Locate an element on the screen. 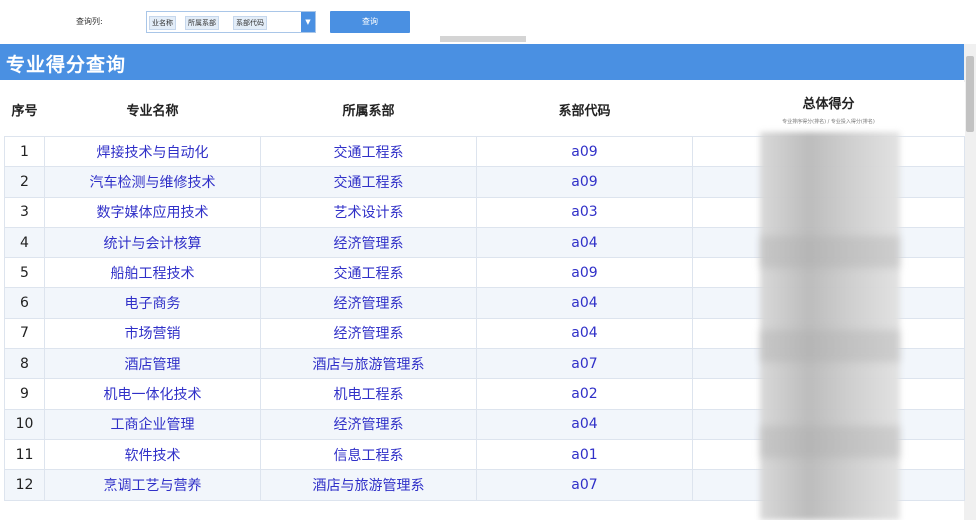  header-score-subtitle: 专业排序得分(排名) / 专业投入得分(排名) is located at coordinates (828, 122).